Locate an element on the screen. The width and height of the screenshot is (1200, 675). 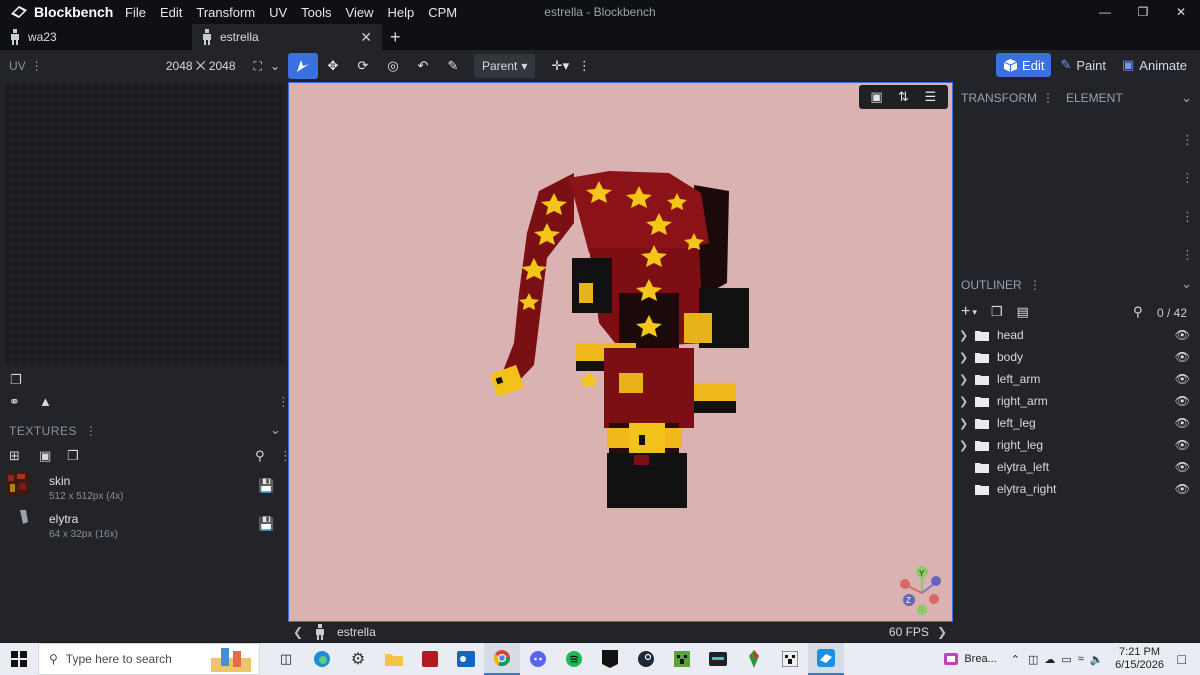
edge-icon is located at coordinates (322, 659).